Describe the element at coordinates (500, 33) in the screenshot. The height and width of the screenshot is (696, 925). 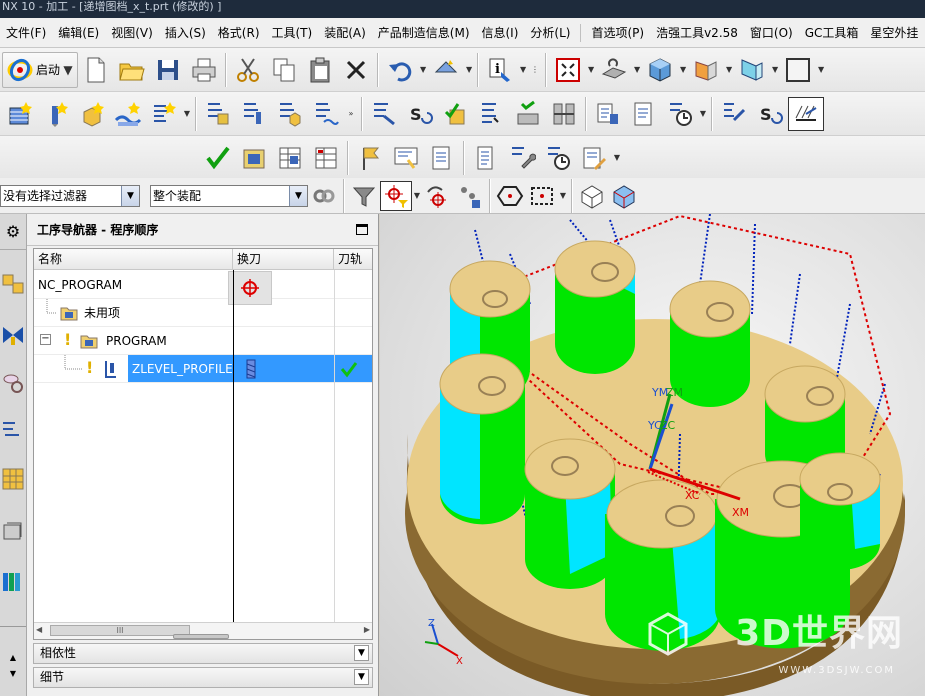
I see `menu-info: 信息(I)` at that location.